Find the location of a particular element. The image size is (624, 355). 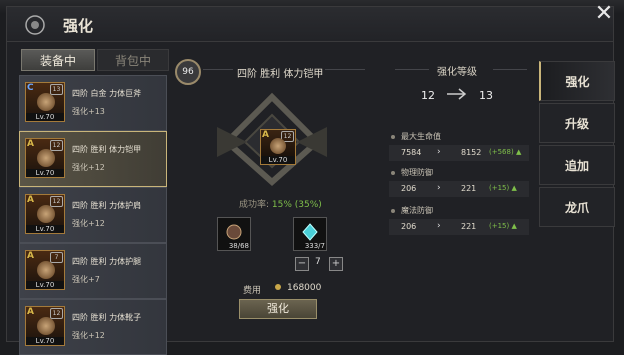

tab-inventory: 背包中 is located at coordinates (133, 60).